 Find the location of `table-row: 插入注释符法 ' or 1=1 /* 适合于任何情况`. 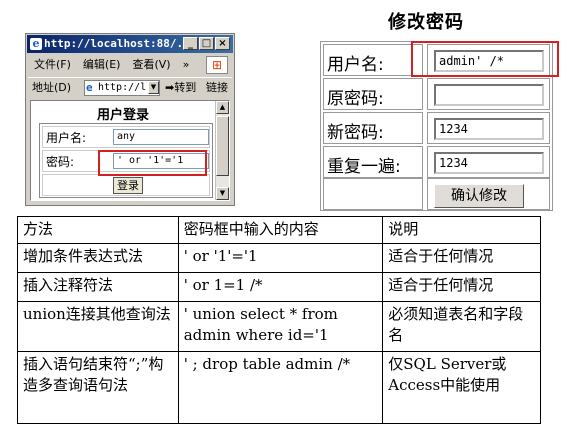

table-row: 插入注释符法 ' or 1=1 /* 适合于任何情况 is located at coordinates (279, 287).